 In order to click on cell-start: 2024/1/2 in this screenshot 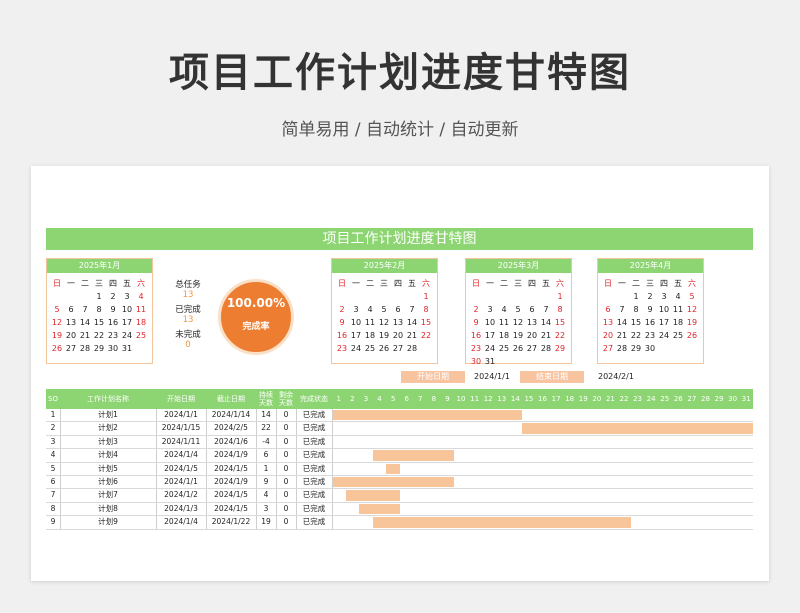, I will do `click(181, 495)`.